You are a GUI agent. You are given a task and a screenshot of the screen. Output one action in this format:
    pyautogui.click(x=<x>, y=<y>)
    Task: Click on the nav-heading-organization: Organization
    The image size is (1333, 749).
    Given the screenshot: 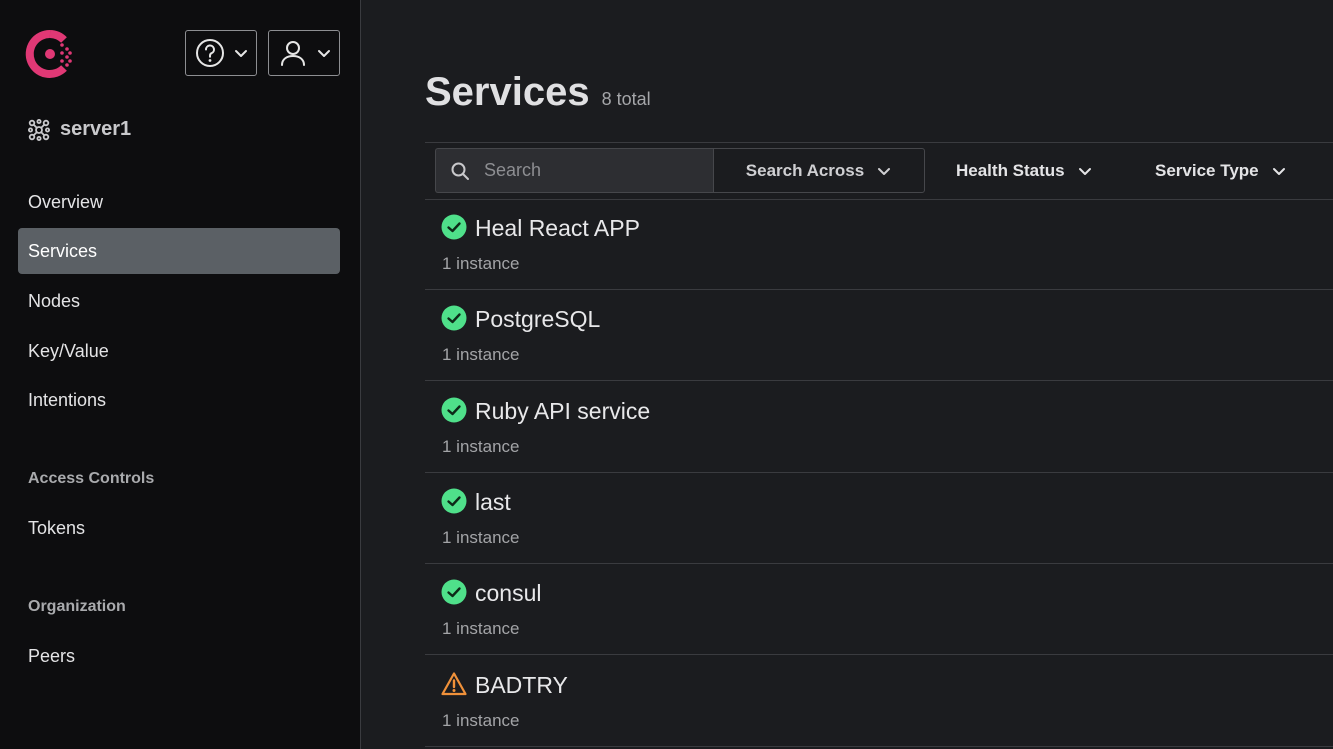 What is the action you would take?
    pyautogui.click(x=77, y=606)
    